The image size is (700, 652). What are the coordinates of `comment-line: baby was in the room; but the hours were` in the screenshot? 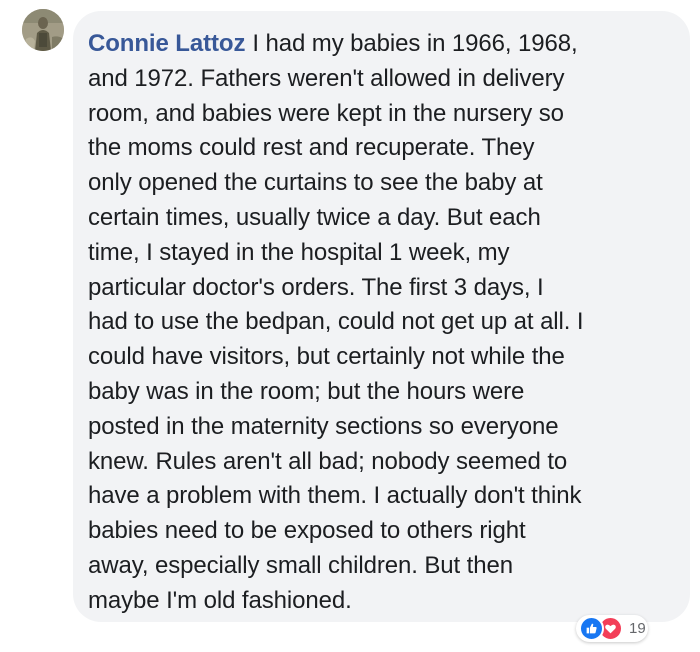 It's located at (306, 391).